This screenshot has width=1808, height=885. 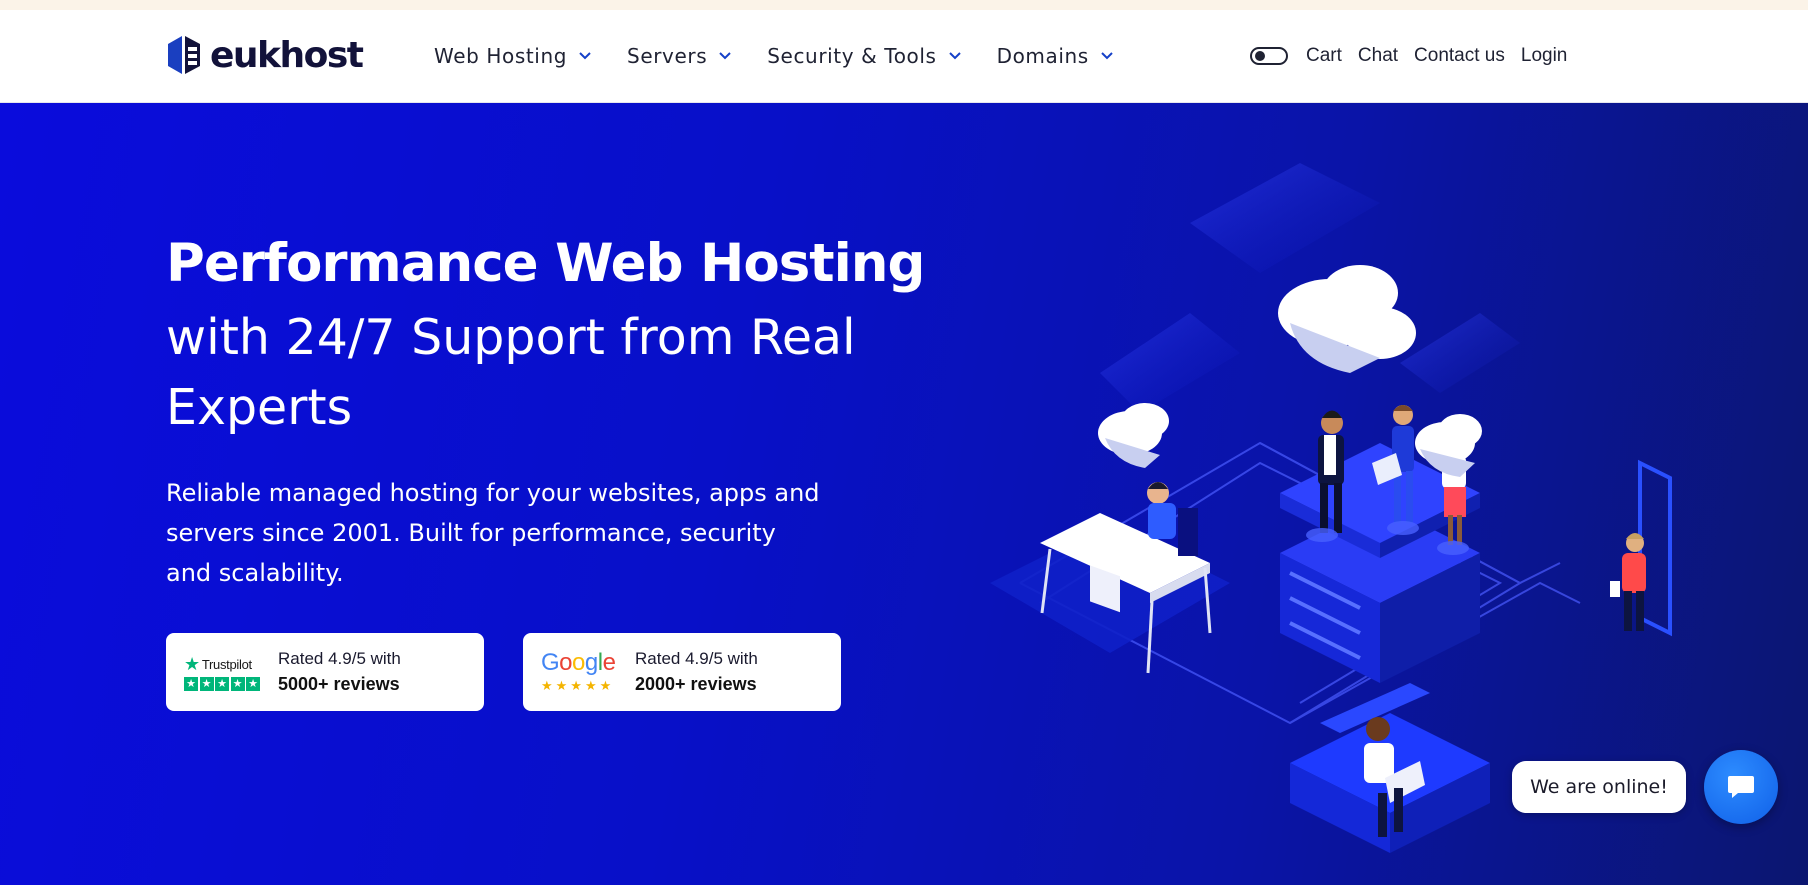 I want to click on google-brand: Google, so click(x=578, y=662).